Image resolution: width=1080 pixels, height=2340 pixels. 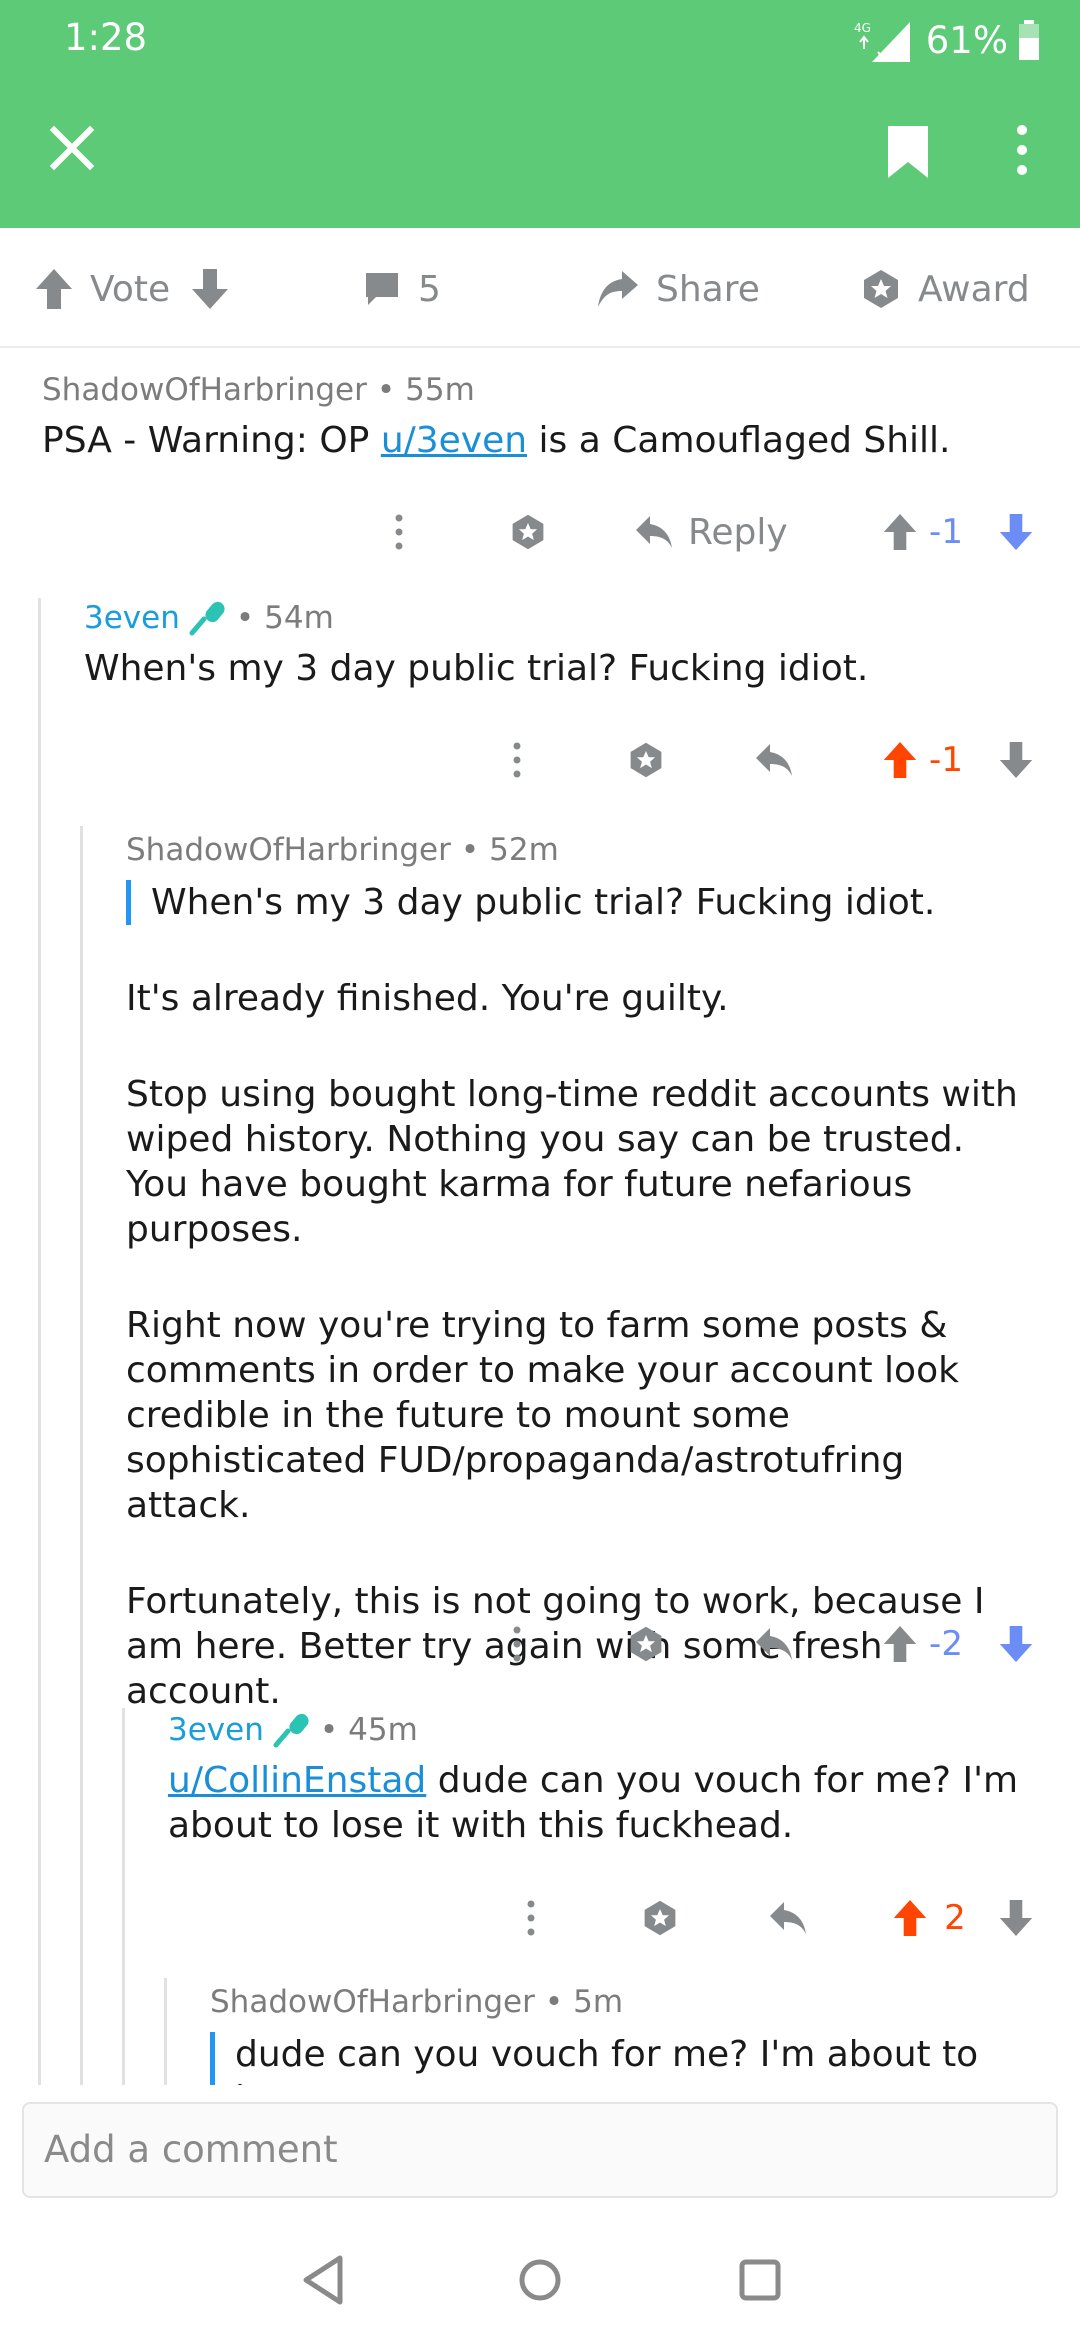 What do you see at coordinates (1022, 150) in the screenshot?
I see `more-vert-icon` at bounding box center [1022, 150].